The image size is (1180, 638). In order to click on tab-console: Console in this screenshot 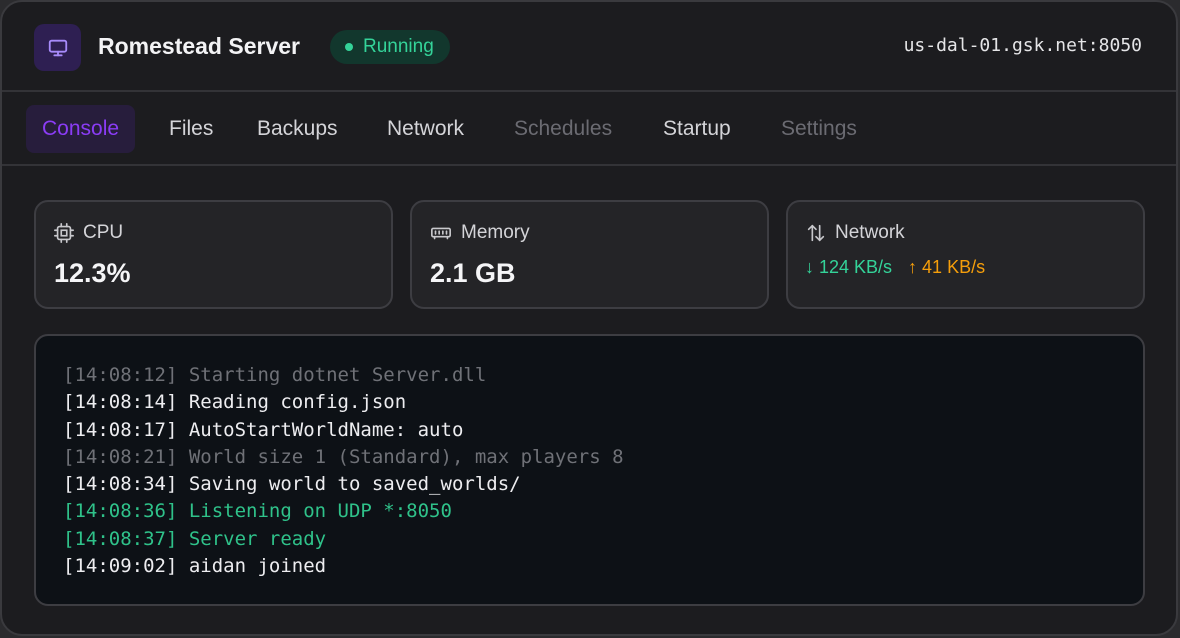, I will do `click(81, 129)`.